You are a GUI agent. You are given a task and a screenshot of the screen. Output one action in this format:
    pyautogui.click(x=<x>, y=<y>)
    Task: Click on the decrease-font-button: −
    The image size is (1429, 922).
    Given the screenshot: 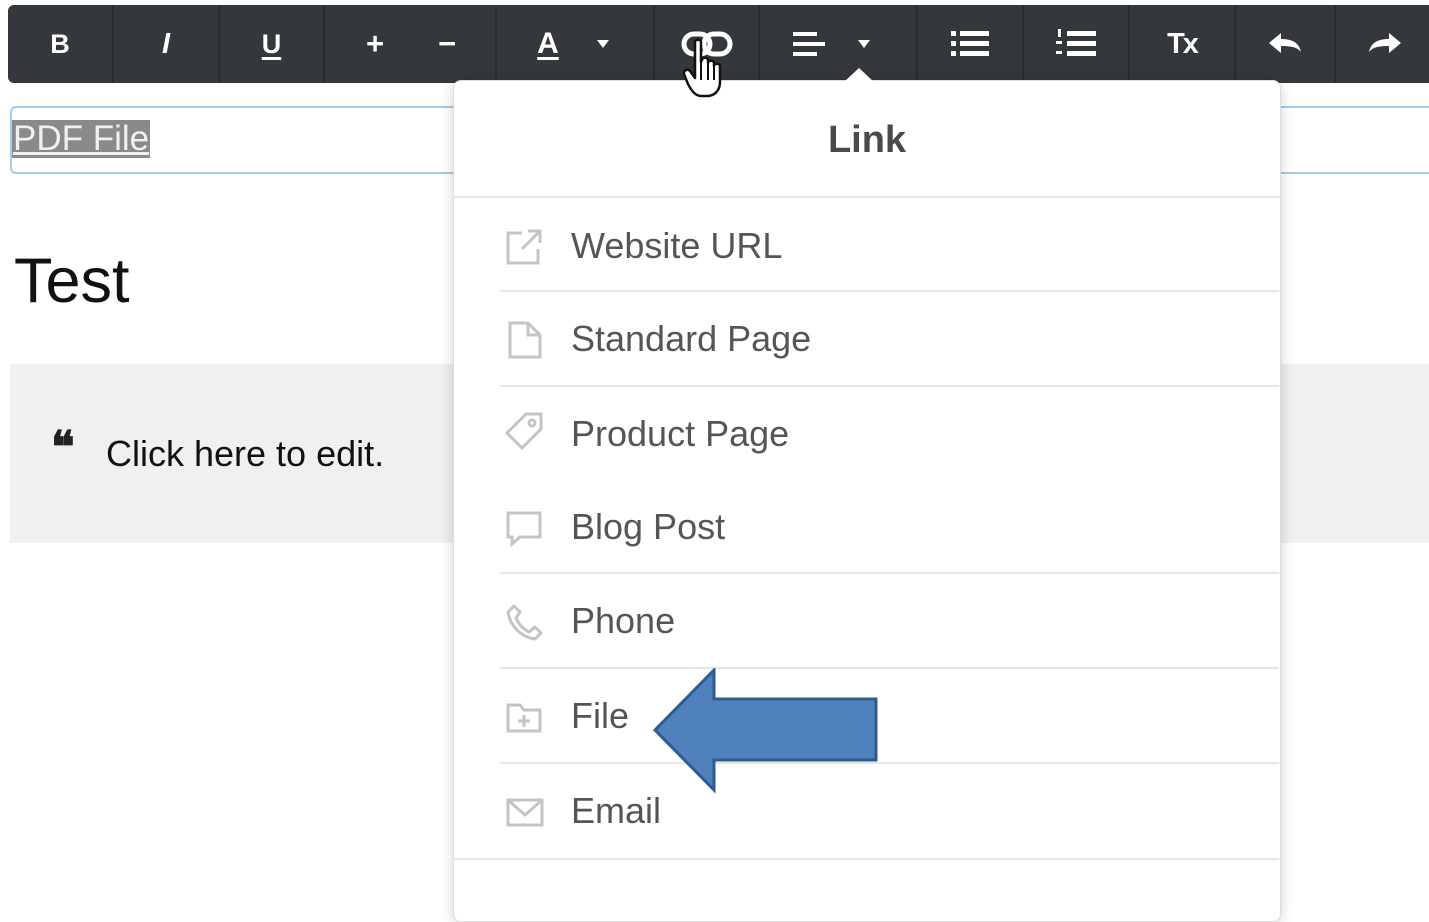 What is the action you would take?
    pyautogui.click(x=447, y=44)
    